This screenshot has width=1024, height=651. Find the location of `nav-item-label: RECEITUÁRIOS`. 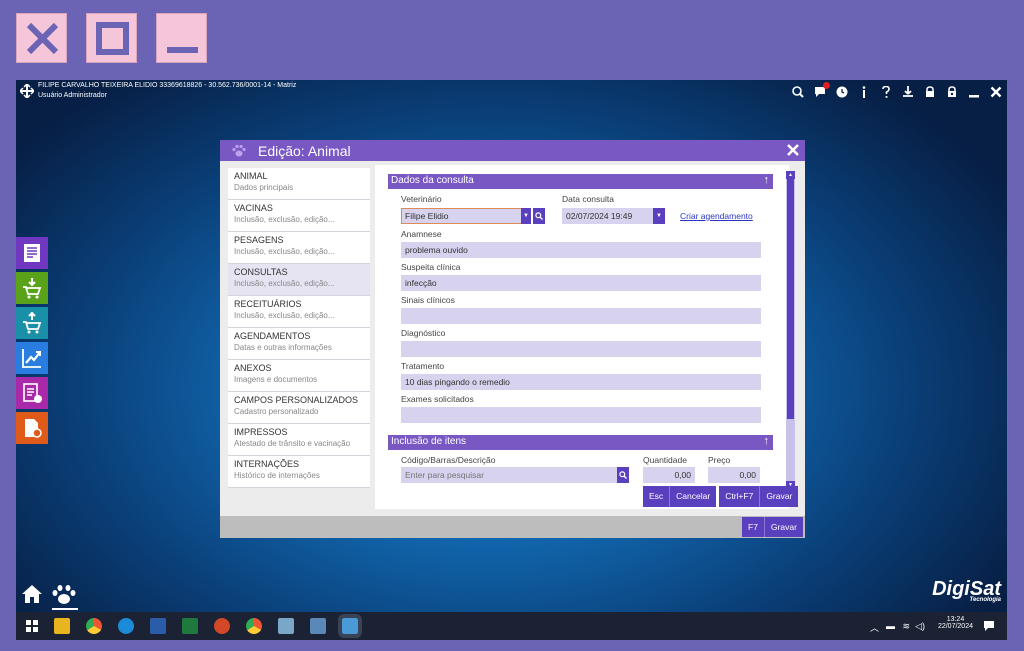

nav-item-label: RECEITUÁRIOS is located at coordinates (268, 304).